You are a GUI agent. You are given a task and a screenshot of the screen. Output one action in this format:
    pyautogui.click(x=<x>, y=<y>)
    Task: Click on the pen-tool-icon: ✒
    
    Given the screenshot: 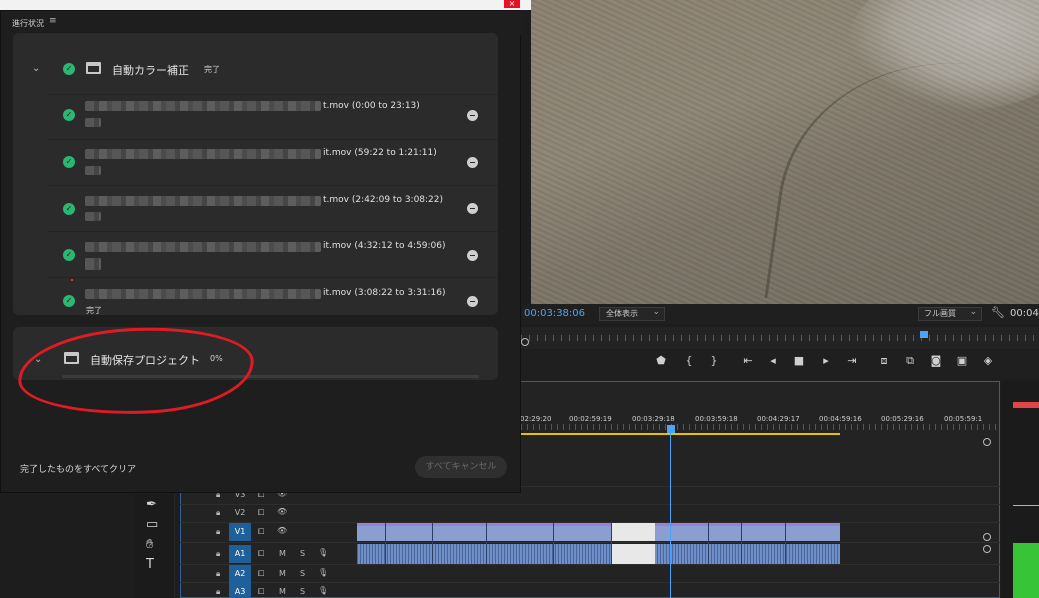 What is the action you would take?
    pyautogui.click(x=151, y=504)
    